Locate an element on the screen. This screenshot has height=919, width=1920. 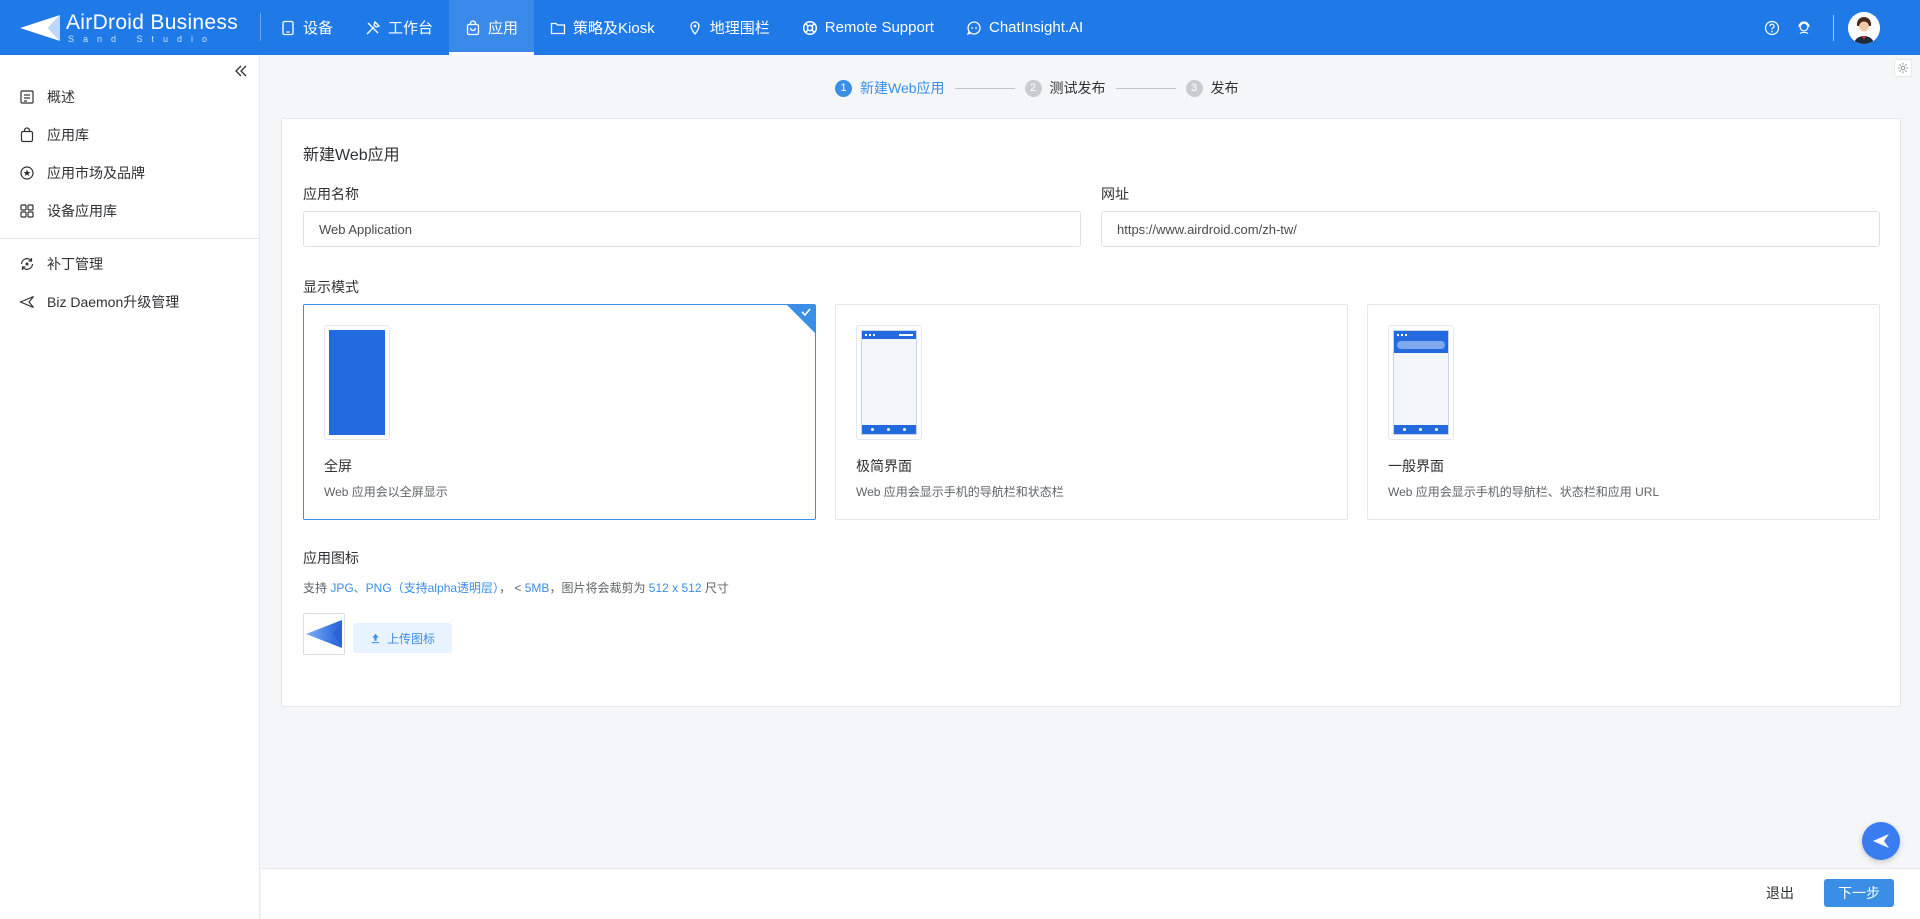
sidebar-item-label: 应用库 is located at coordinates (68, 135).